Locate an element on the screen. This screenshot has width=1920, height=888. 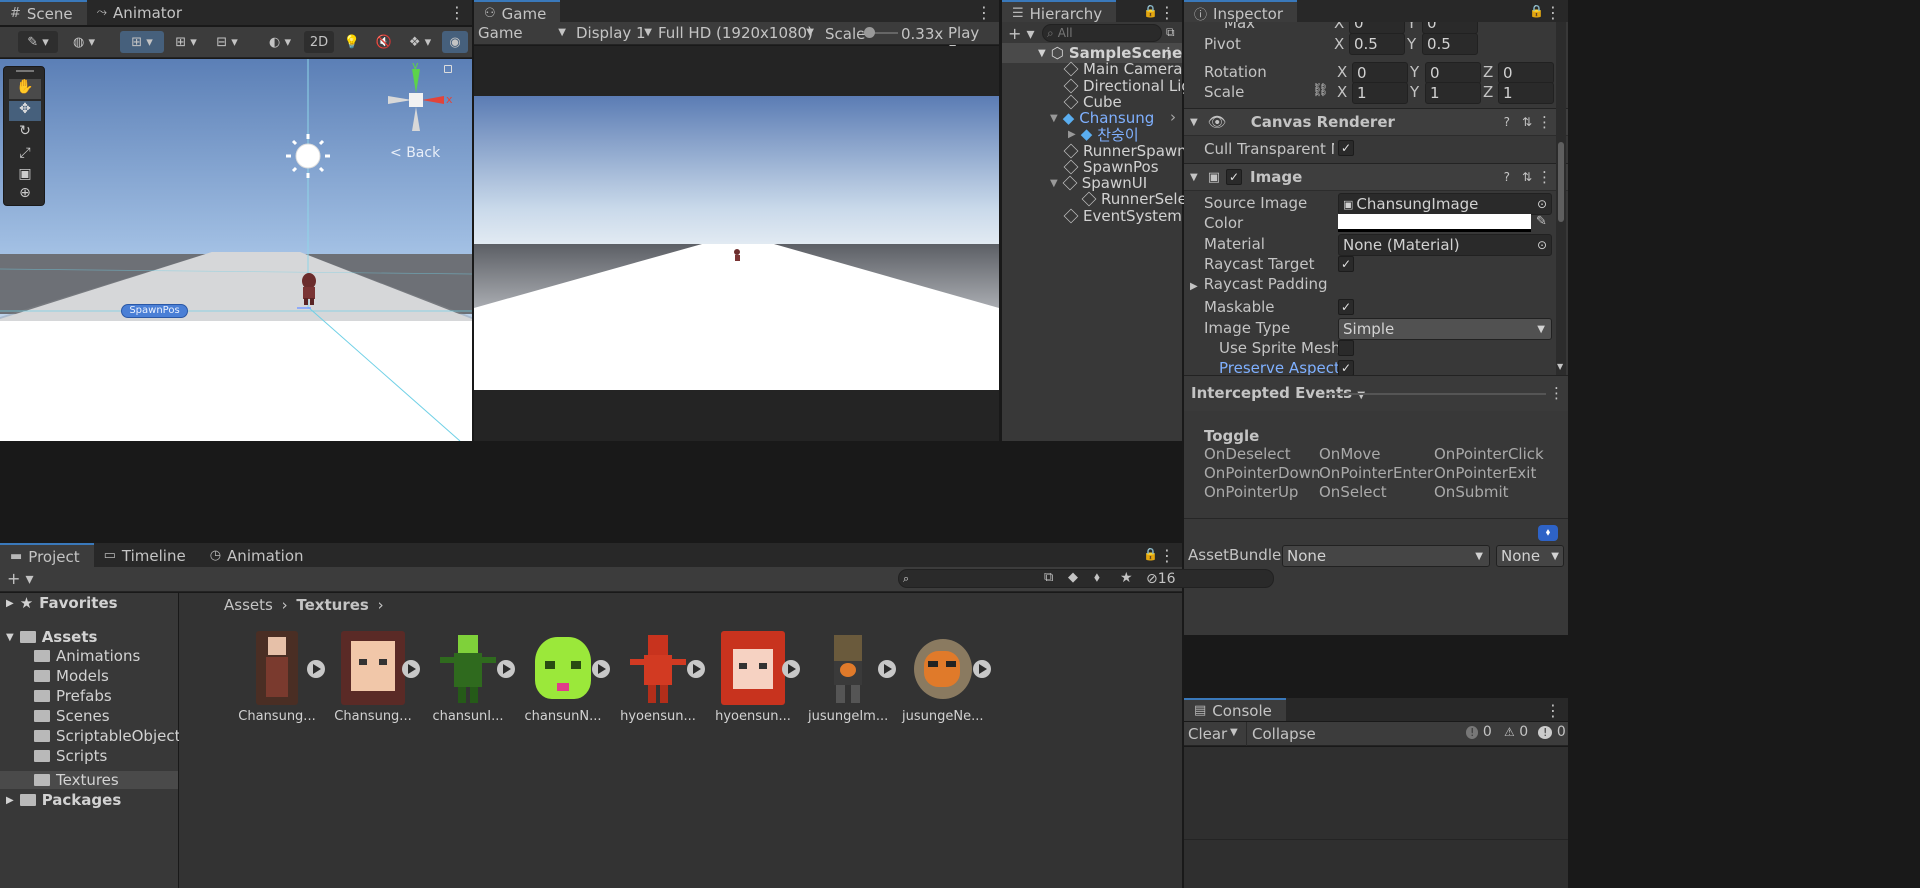
folder-scripts: Scripts is located at coordinates (70, 756).